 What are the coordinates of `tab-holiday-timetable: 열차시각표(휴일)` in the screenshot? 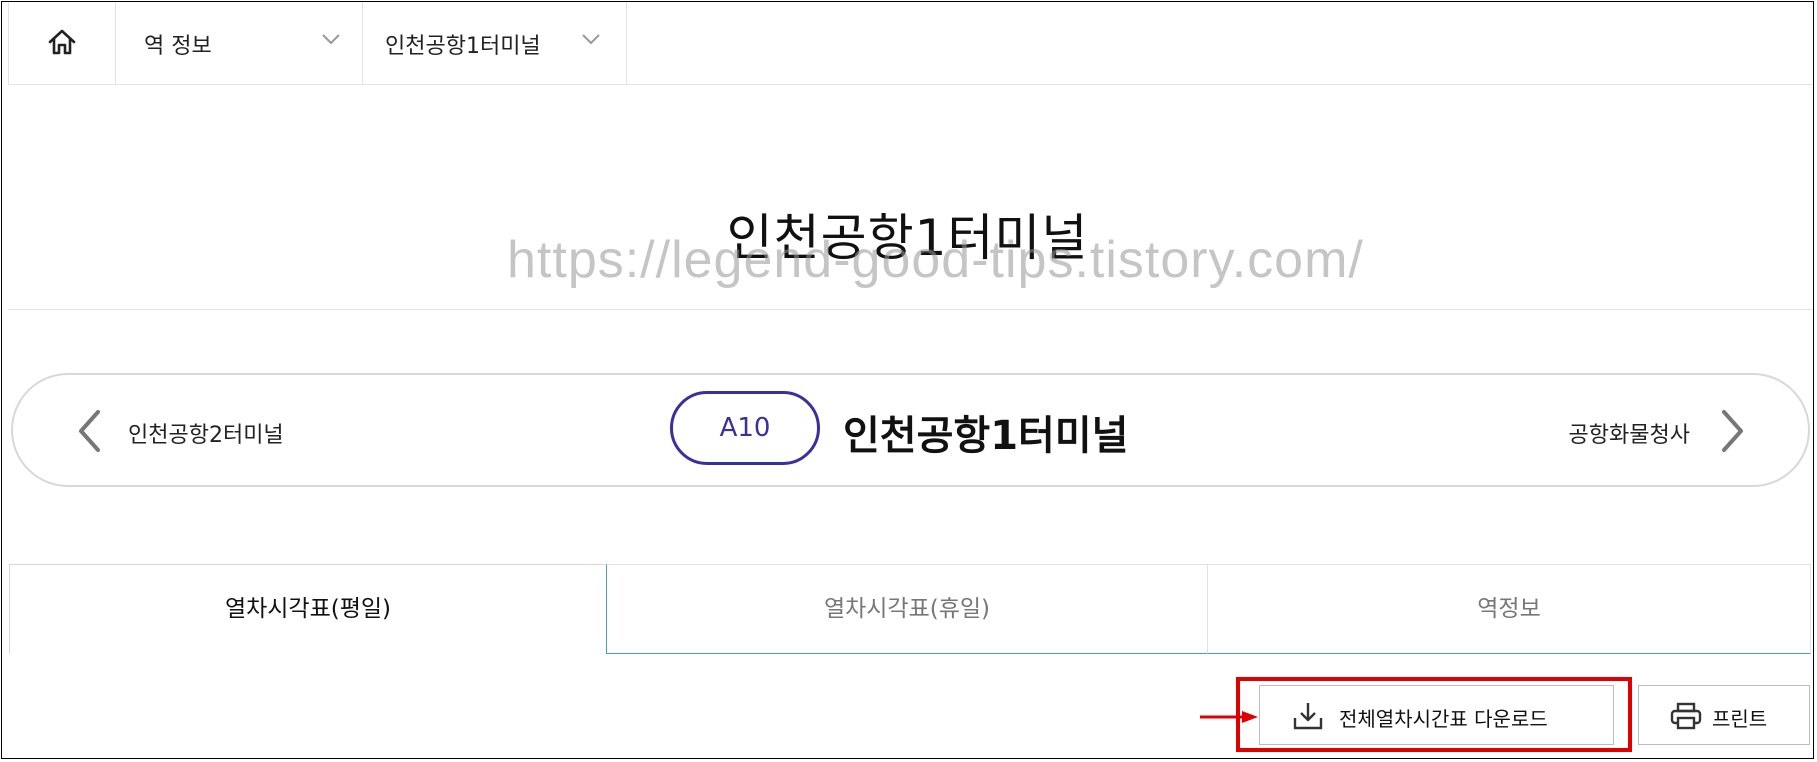 It's located at (907, 609).